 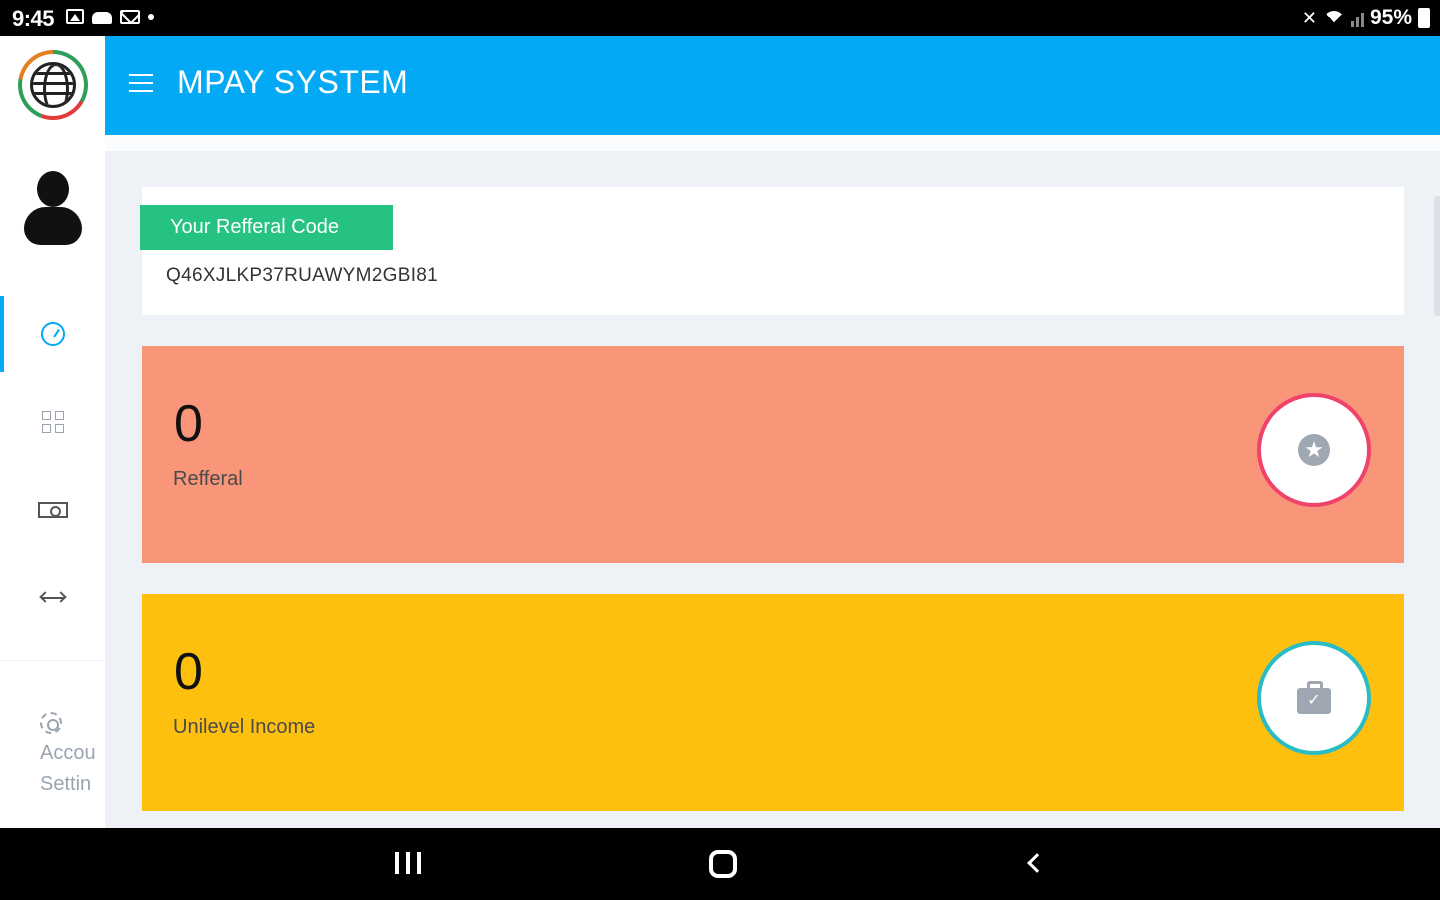 I want to click on avatar-head, so click(x=53, y=189).